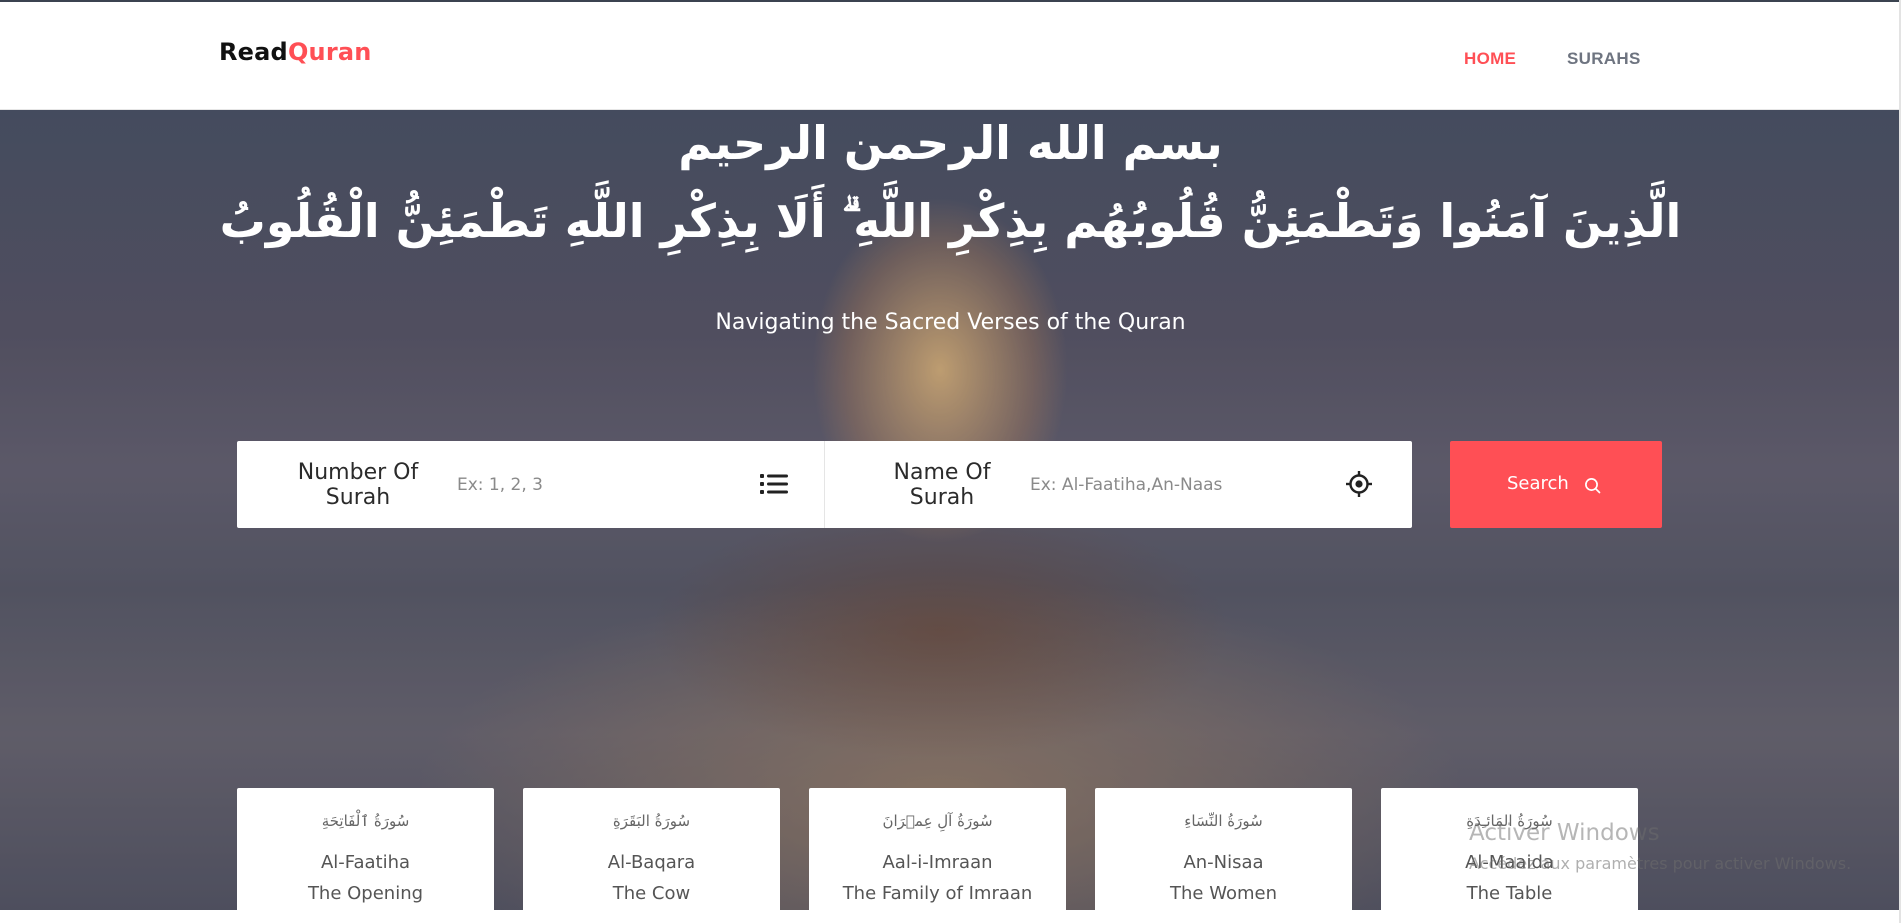 This screenshot has width=1901, height=923. Describe the element at coordinates (950, 143) in the screenshot. I see `bismillah-heading: بسم الله الرحمن الرحيم` at that location.